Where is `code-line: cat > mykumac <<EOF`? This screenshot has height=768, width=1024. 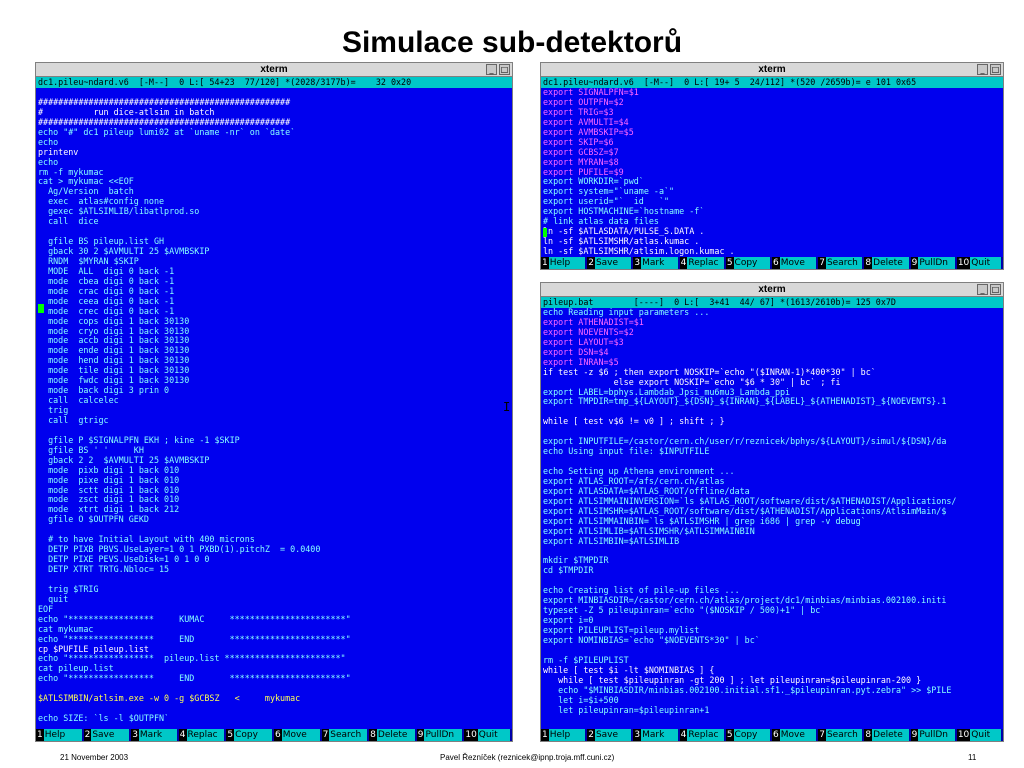 code-line: cat > mykumac <<EOF is located at coordinates (86, 182).